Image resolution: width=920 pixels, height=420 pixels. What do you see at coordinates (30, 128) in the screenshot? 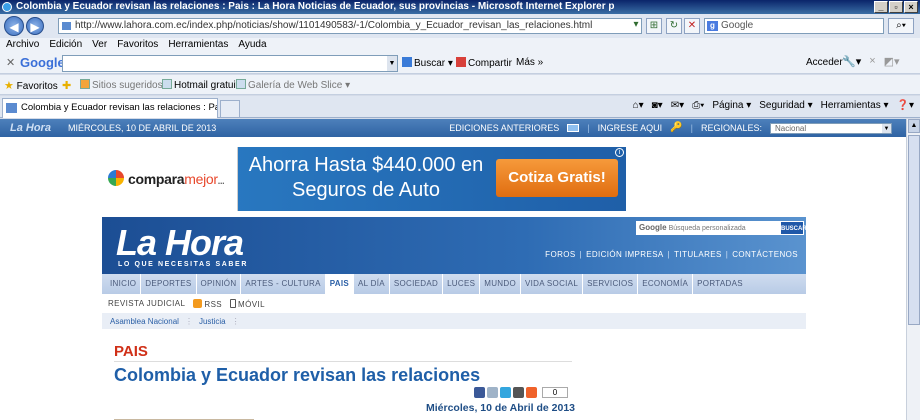
I see `small-logo: La Hora` at bounding box center [30, 128].